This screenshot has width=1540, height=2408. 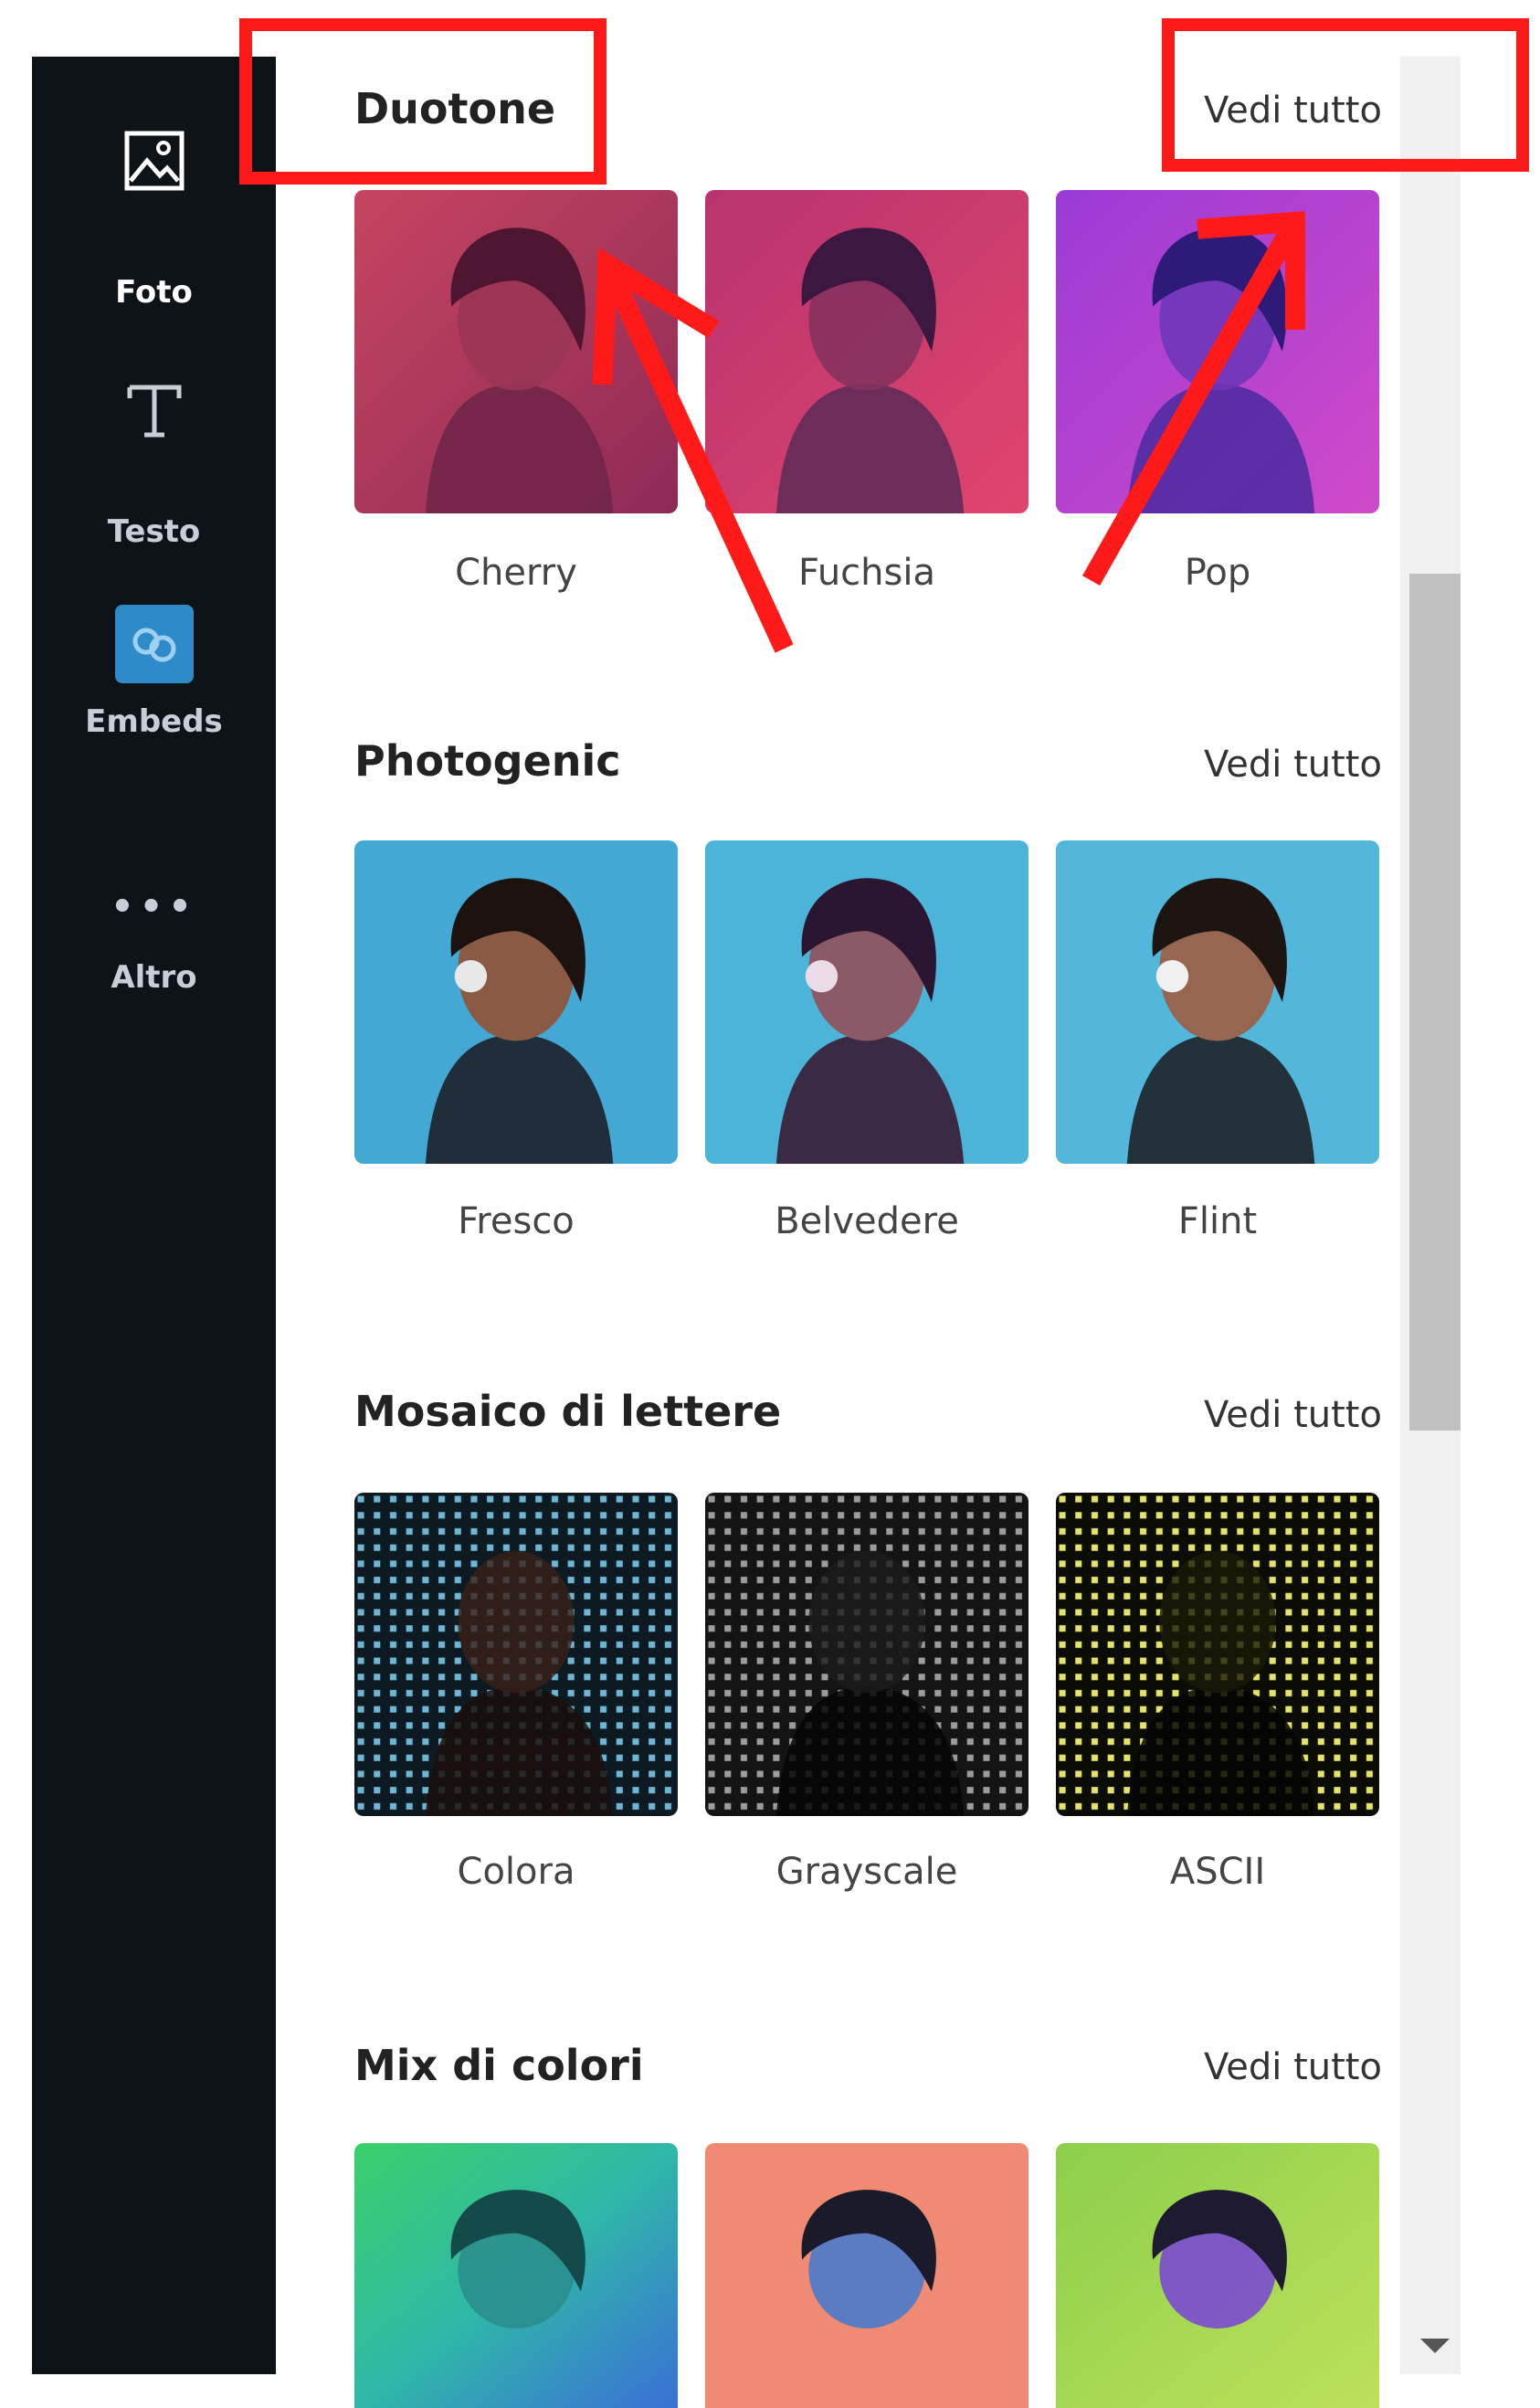 I want to click on sidebar-item-label: Testo, so click(x=154, y=531).